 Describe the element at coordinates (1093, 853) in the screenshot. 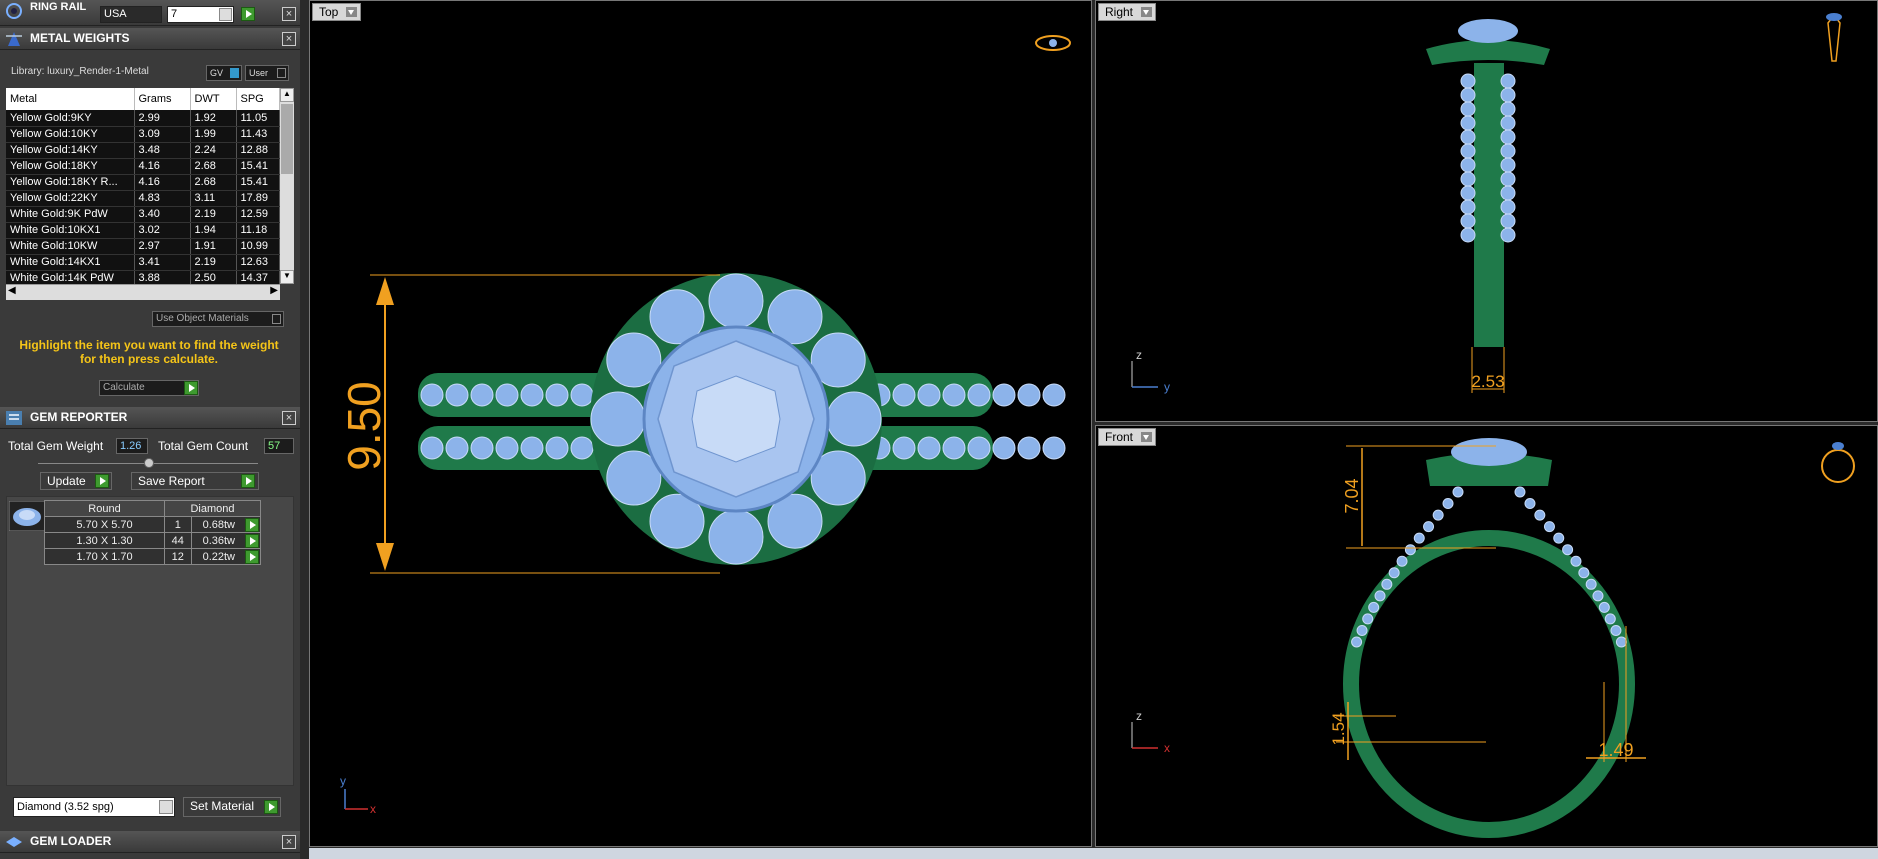

I see `status-strip` at that location.